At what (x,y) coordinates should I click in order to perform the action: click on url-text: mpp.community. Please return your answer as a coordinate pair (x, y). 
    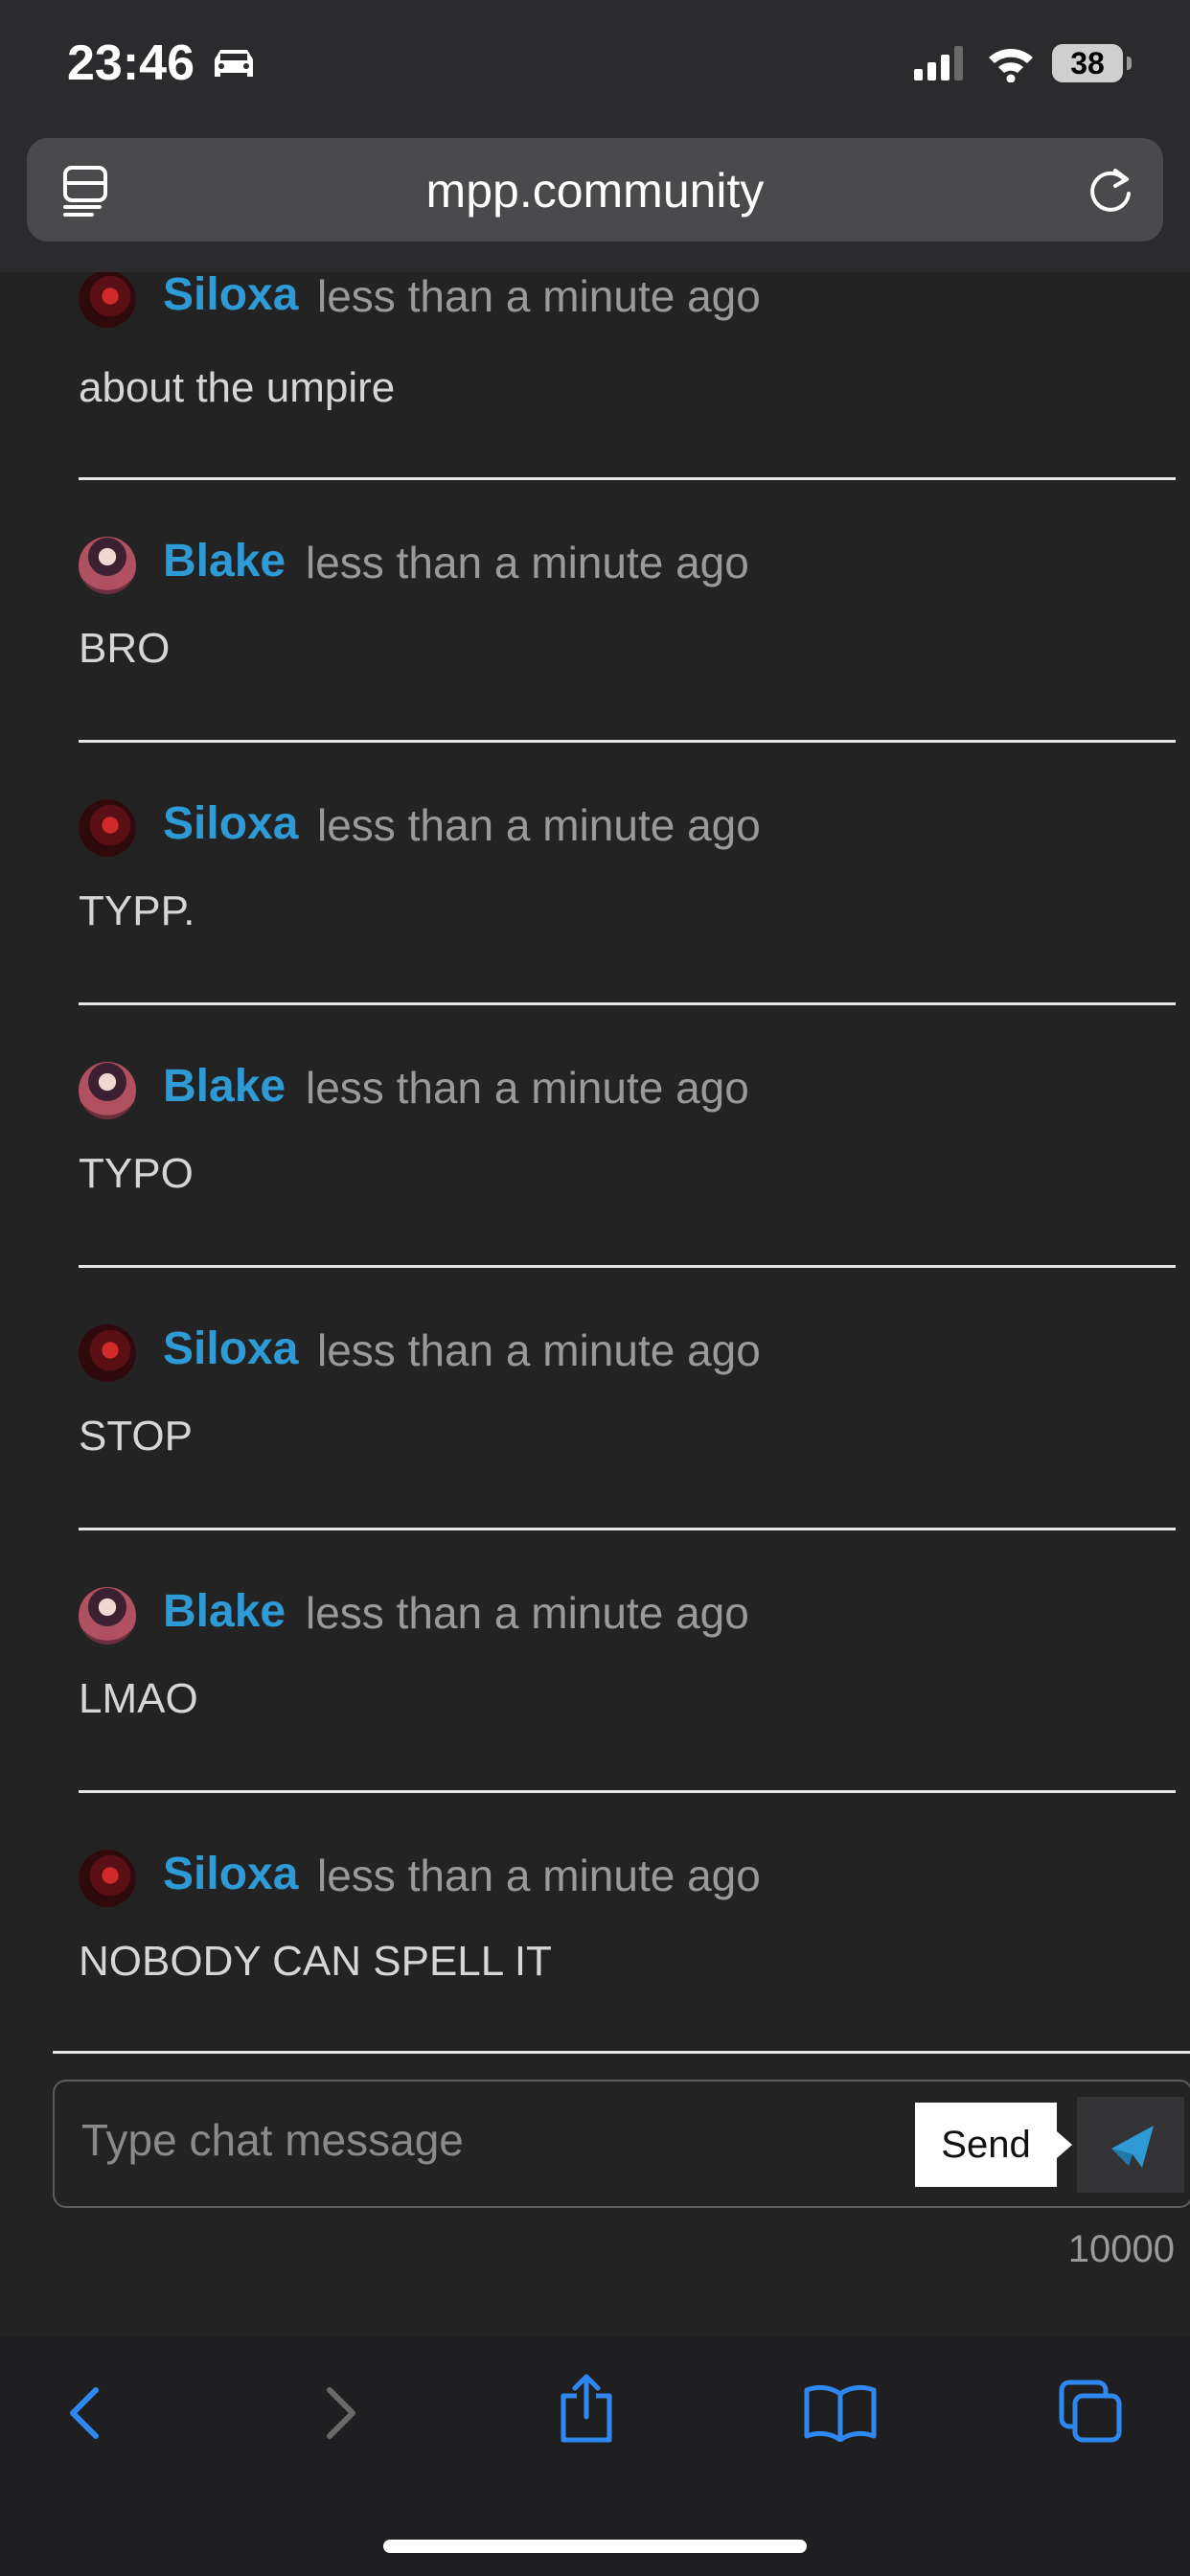
    Looking at the image, I should click on (595, 190).